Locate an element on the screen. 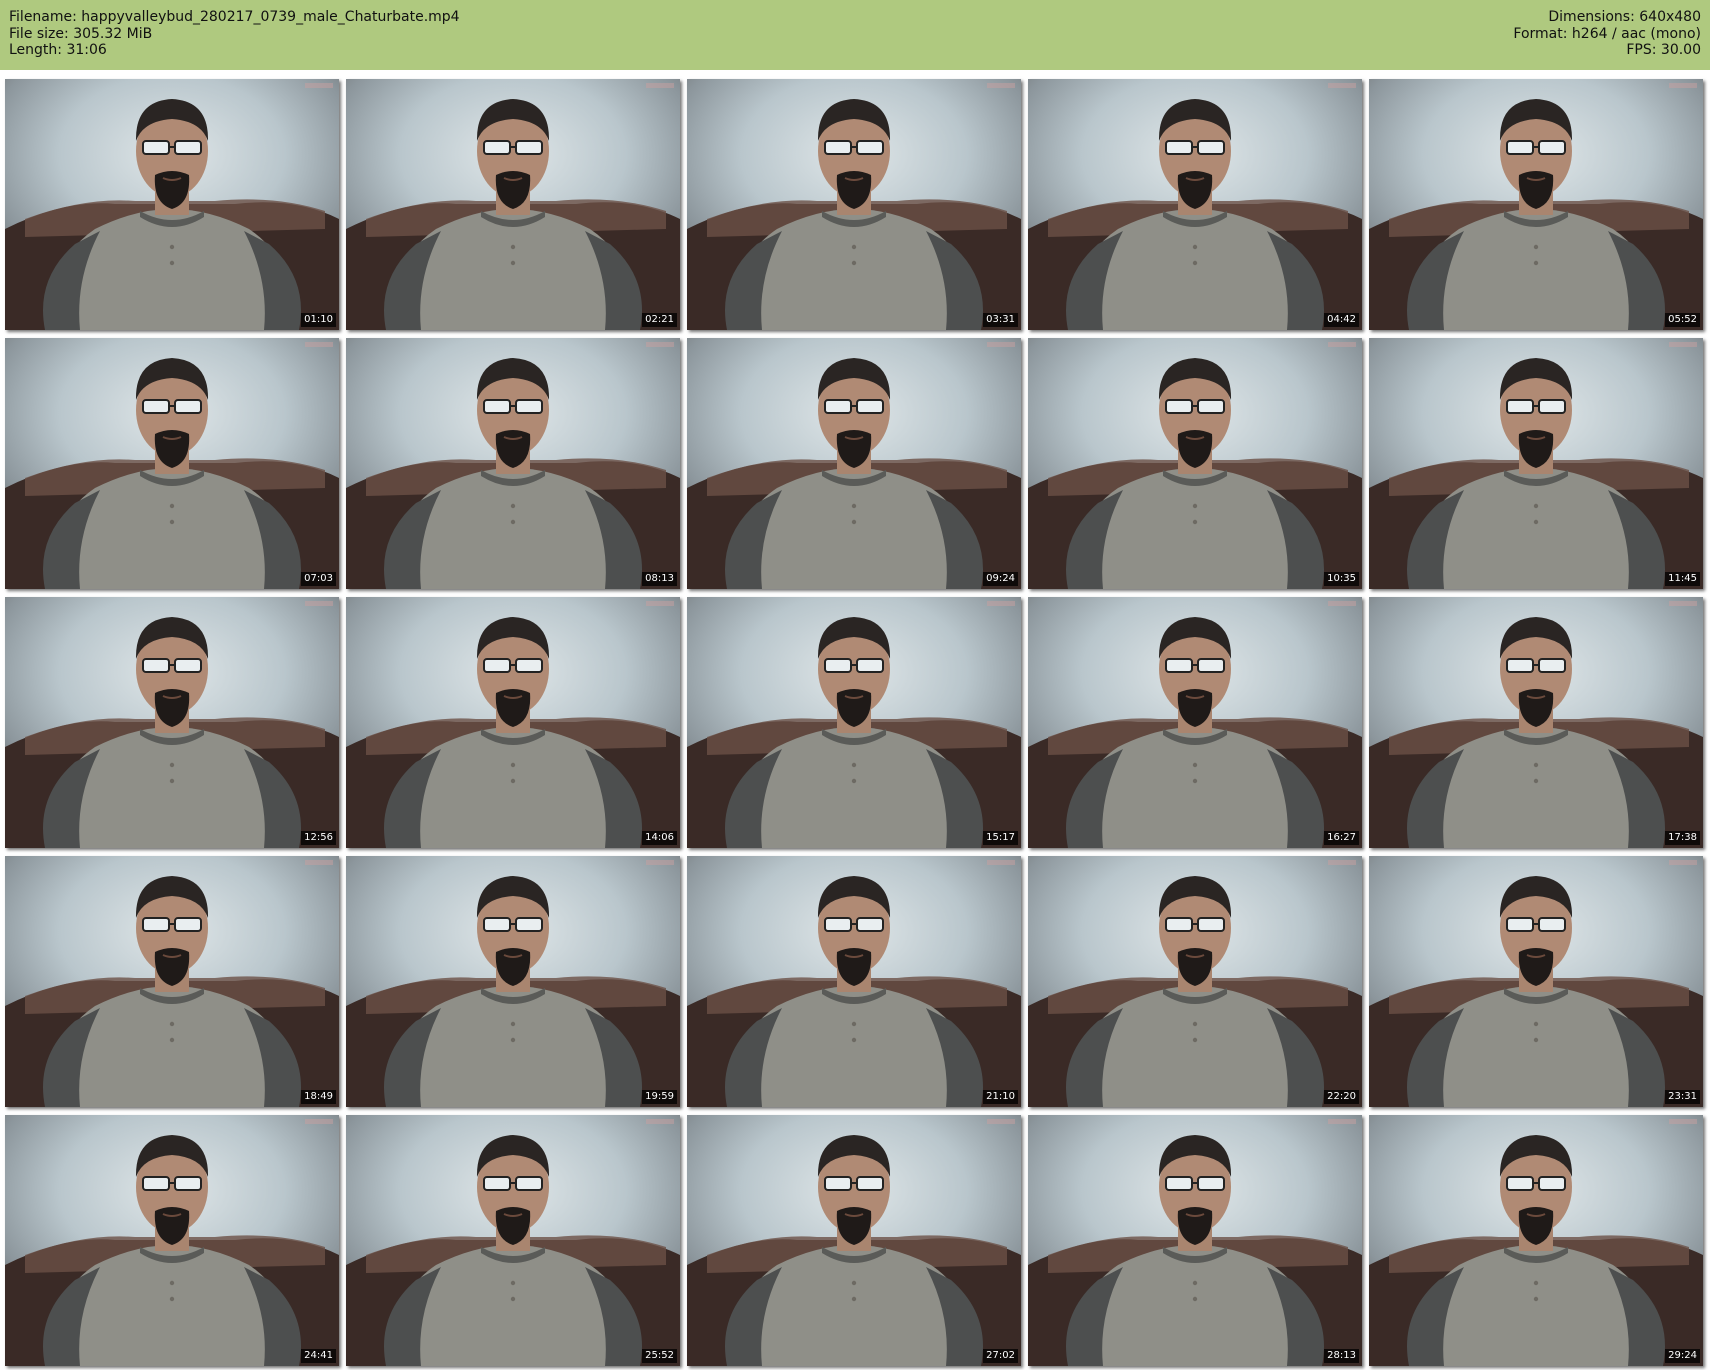 Image resolution: width=1710 pixels, height=1370 pixels. timestamp-label: 01:10 is located at coordinates (318, 320).